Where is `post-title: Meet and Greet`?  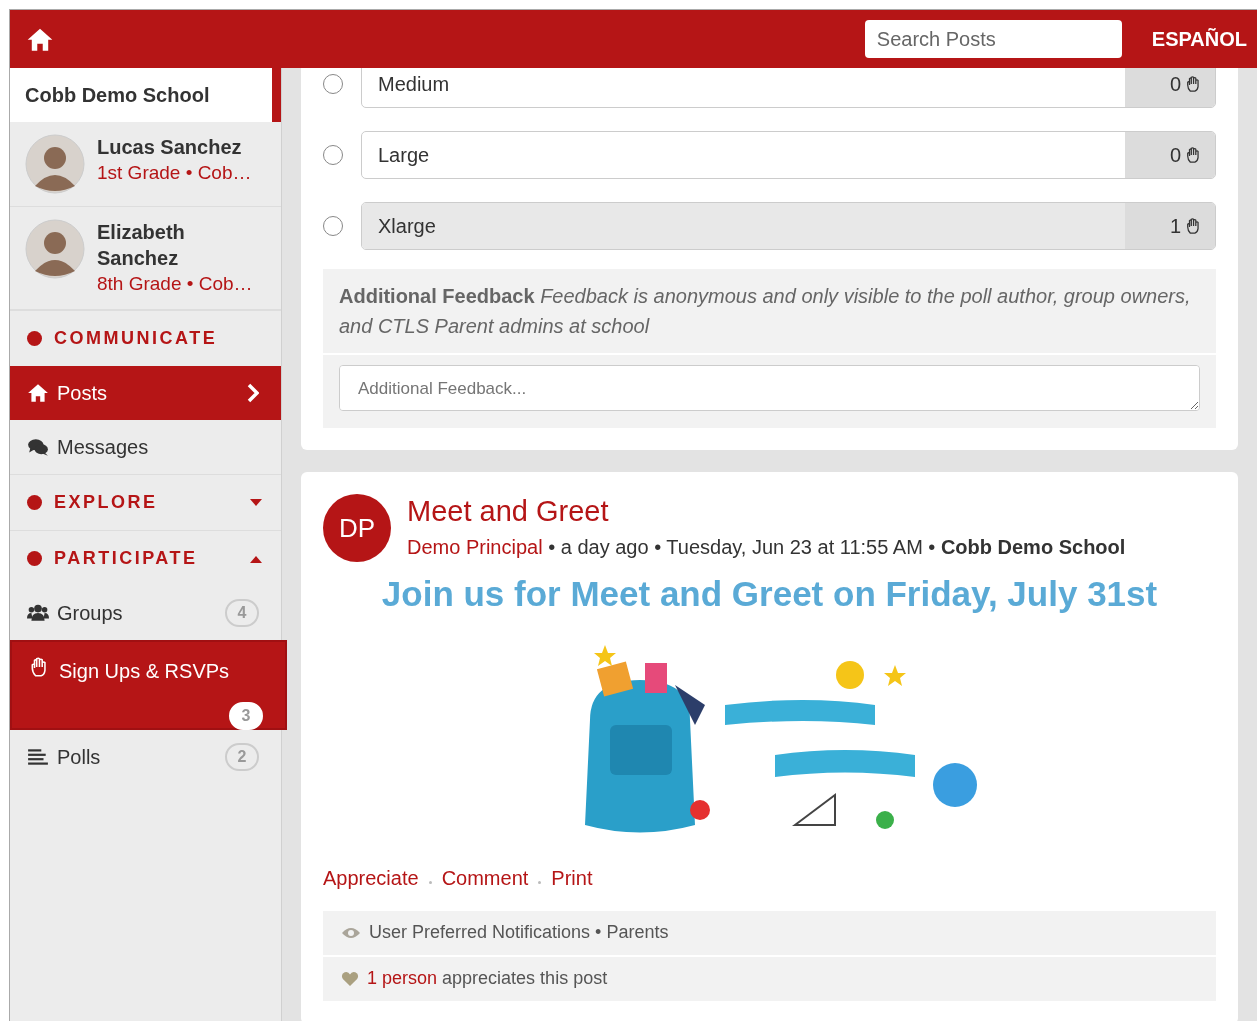
post-title: Meet and Greet is located at coordinates (508, 511).